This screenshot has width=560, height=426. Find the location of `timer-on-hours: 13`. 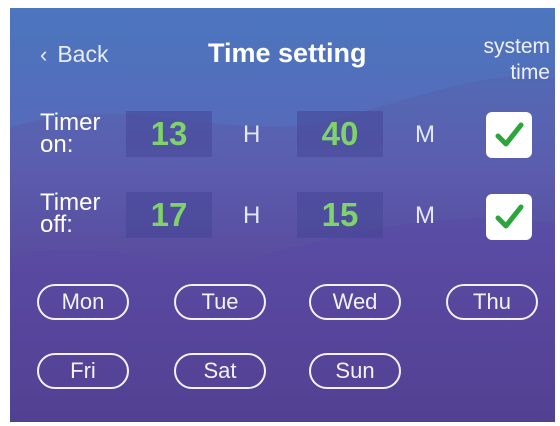

timer-on-hours: 13 is located at coordinates (169, 134).